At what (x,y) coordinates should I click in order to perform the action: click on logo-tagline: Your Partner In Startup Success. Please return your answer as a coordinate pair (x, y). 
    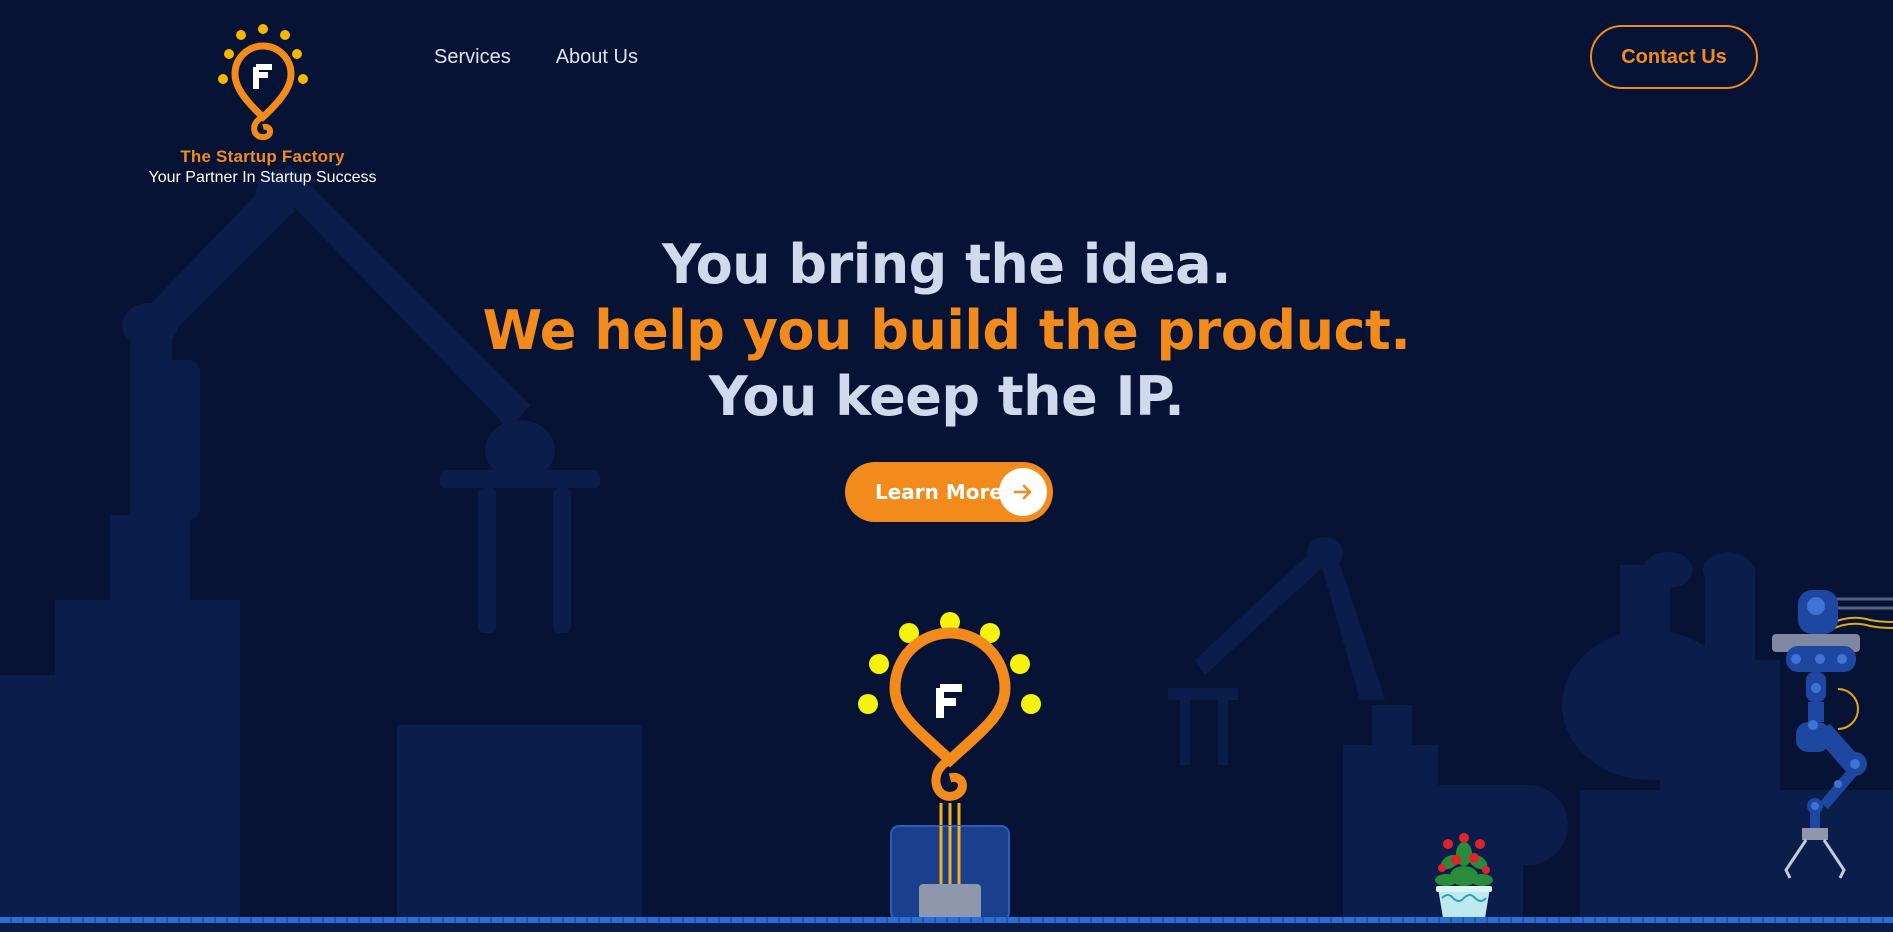
    Looking at the image, I should click on (262, 177).